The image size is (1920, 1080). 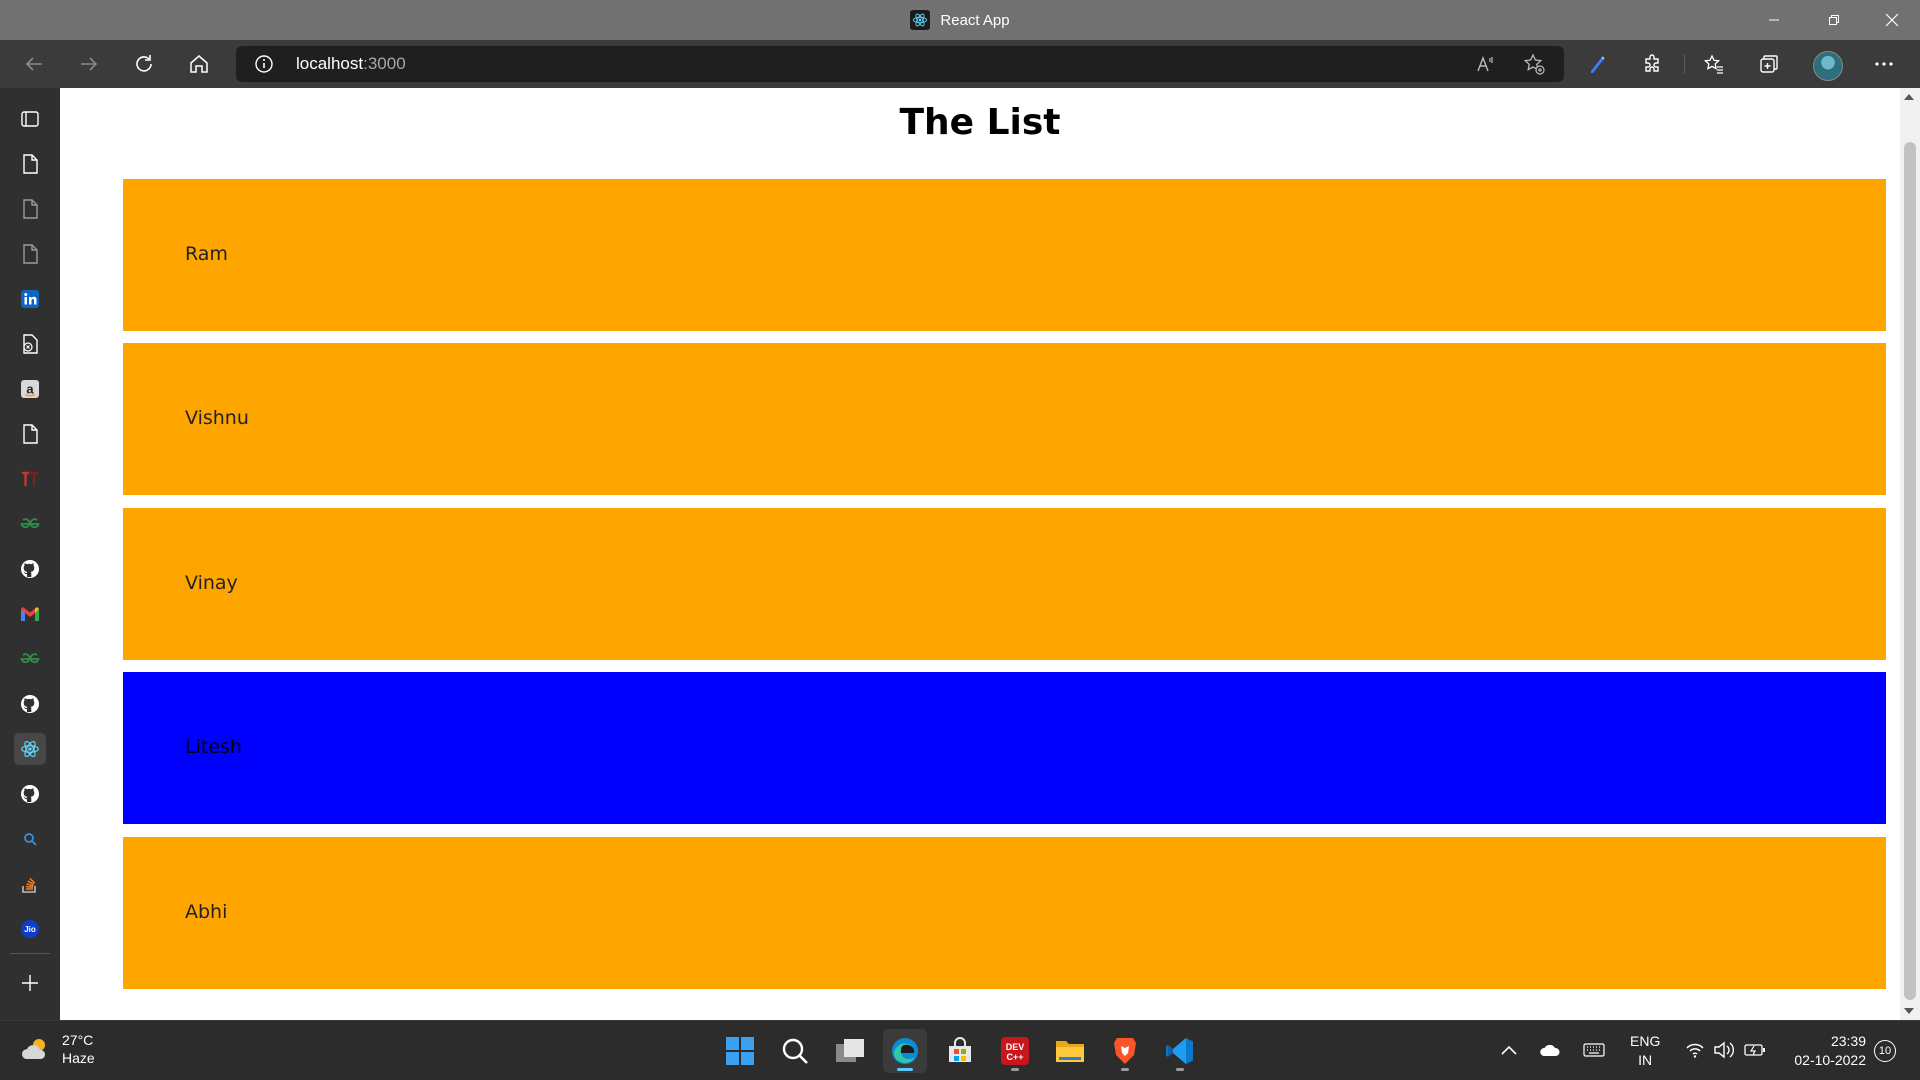 I want to click on weather-widget: 27°C Haze, so click(x=57, y=1049).